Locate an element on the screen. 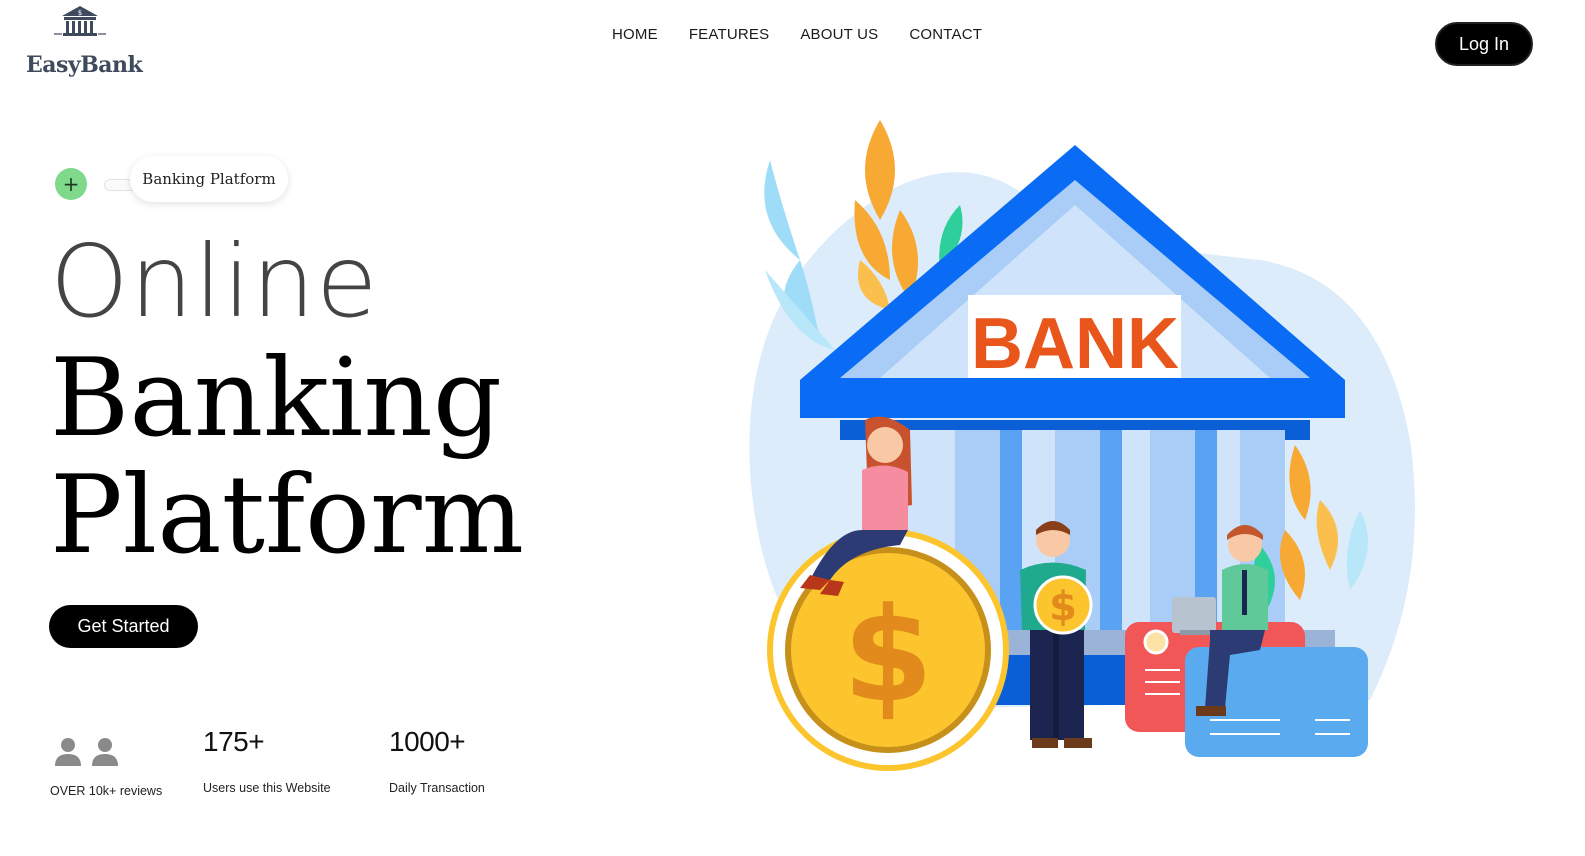 Image resolution: width=1585 pixels, height=856 pixels. bank-sign-text: BANK is located at coordinates (1075, 344).